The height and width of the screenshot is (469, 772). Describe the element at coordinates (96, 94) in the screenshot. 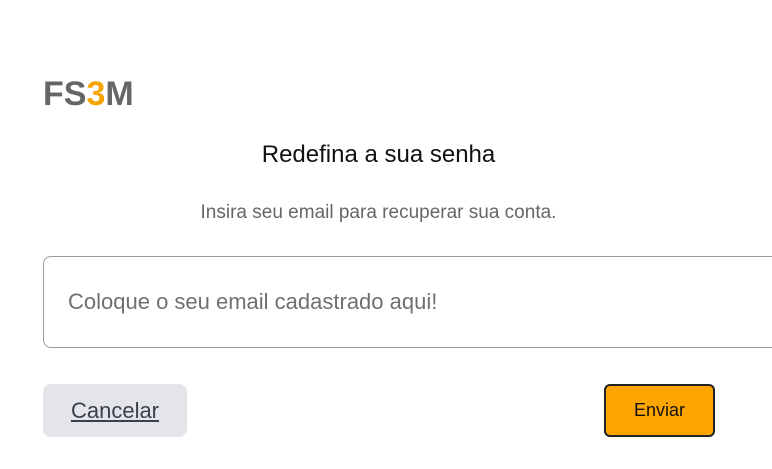

I see `logo-text-3: 3` at that location.